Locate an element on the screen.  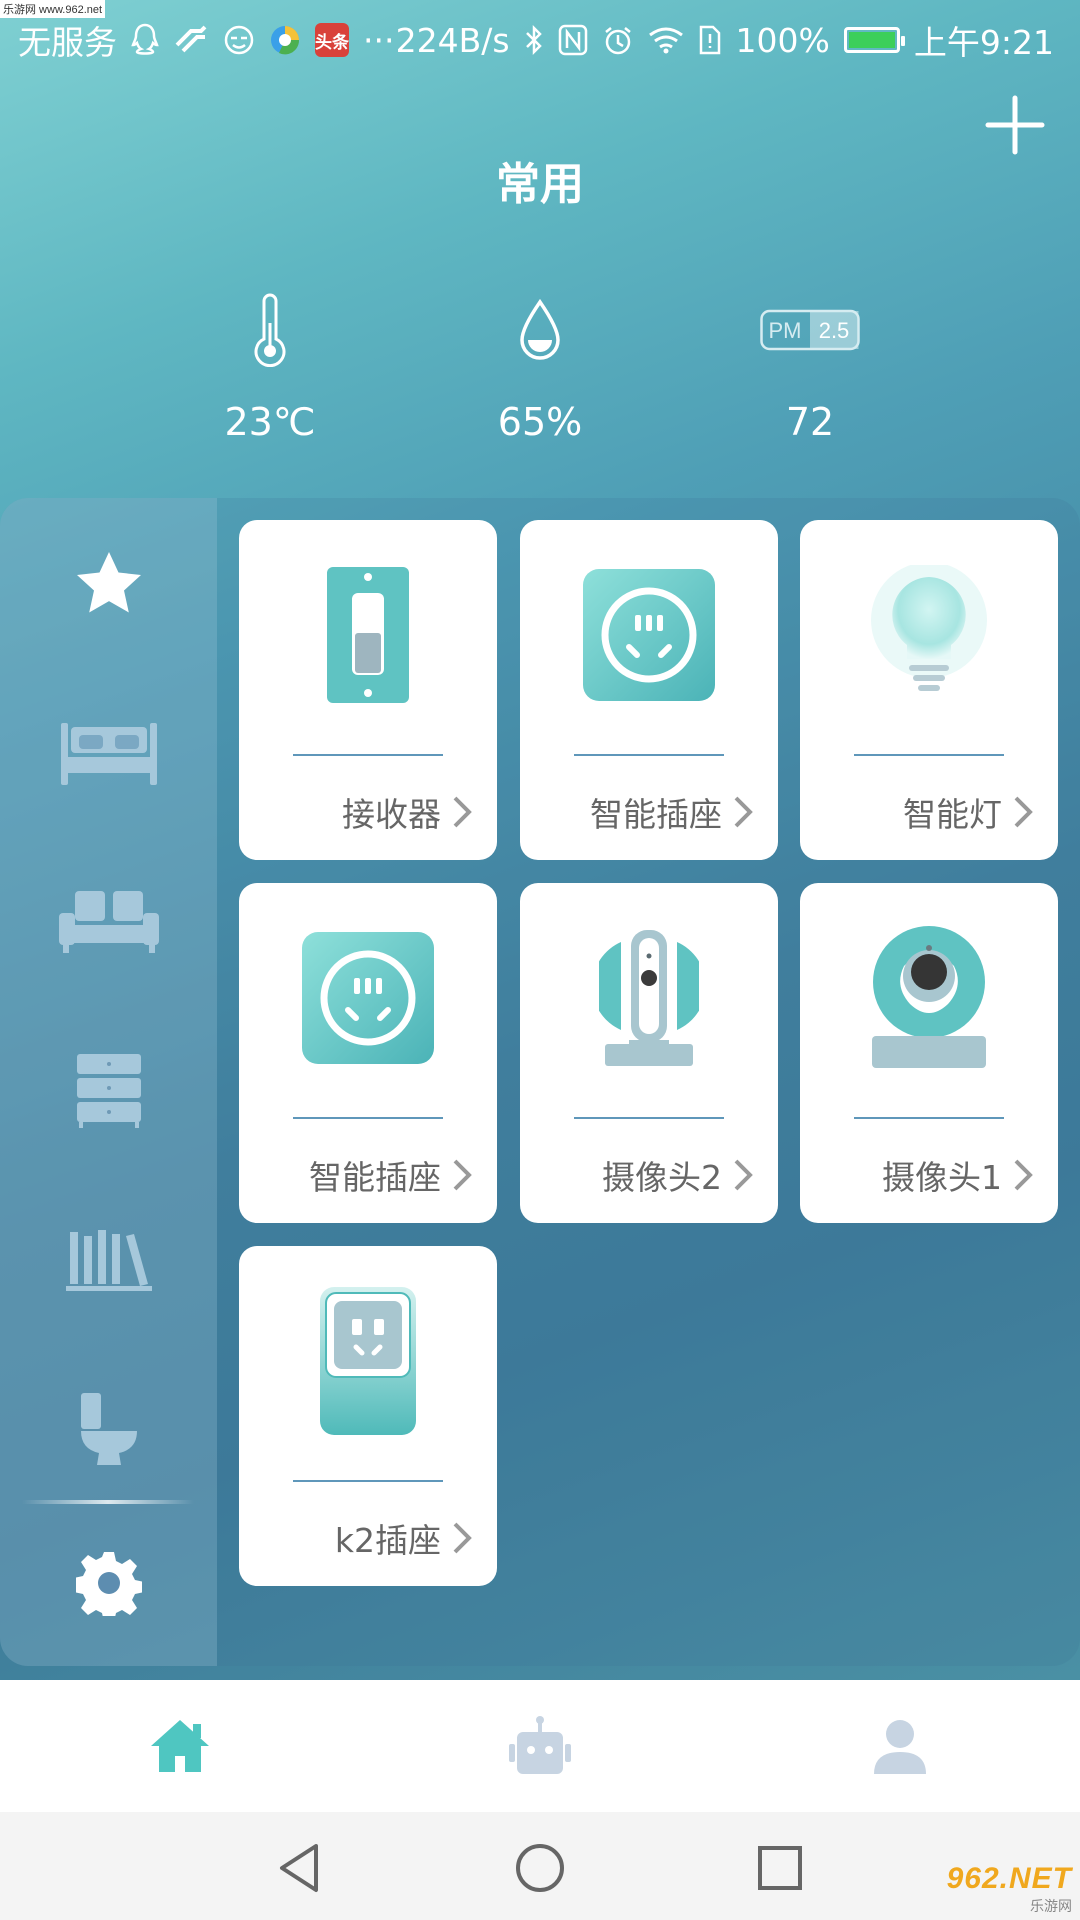
tool-icon is located at coordinates (191, 40).